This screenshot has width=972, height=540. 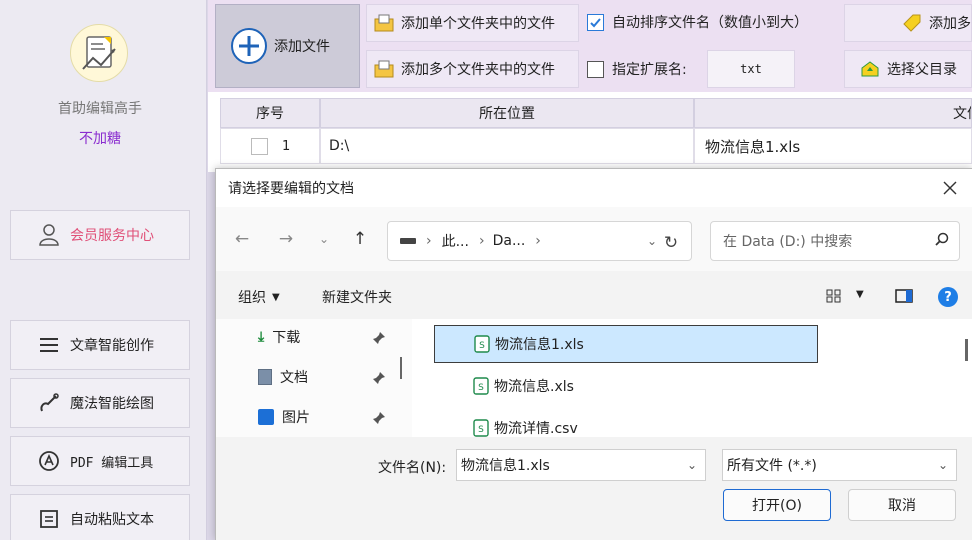 What do you see at coordinates (833, 113) in the screenshot?
I see `column-header-name: 文件` at bounding box center [833, 113].